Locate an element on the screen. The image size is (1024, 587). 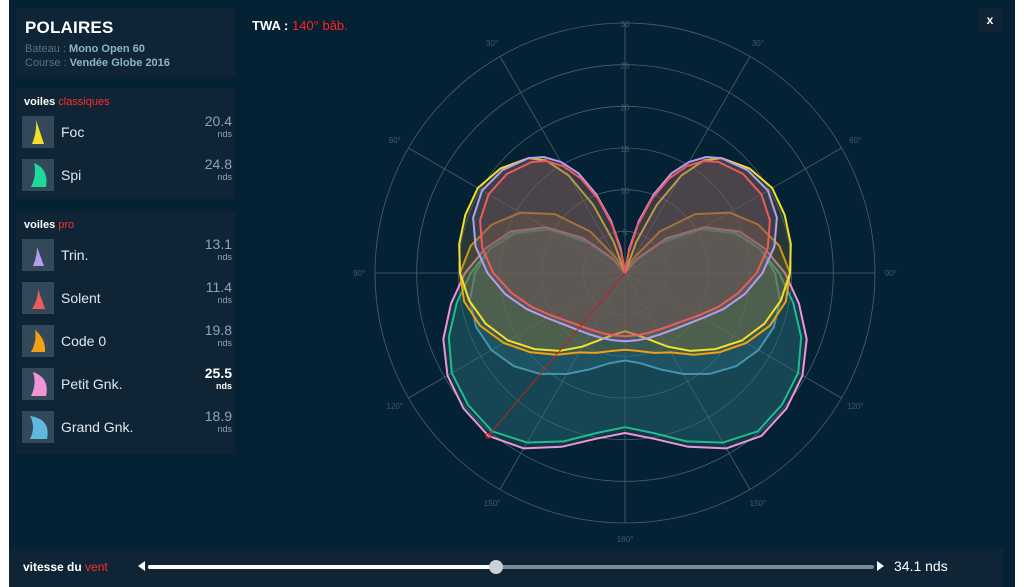
slider-fill is located at coordinates (322, 567).